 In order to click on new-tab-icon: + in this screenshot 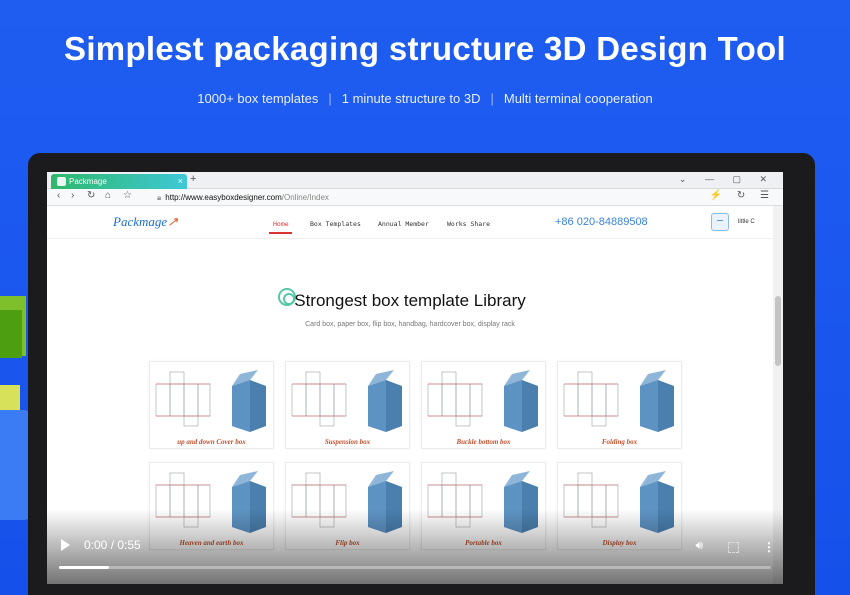, I will do `click(193, 179)`.